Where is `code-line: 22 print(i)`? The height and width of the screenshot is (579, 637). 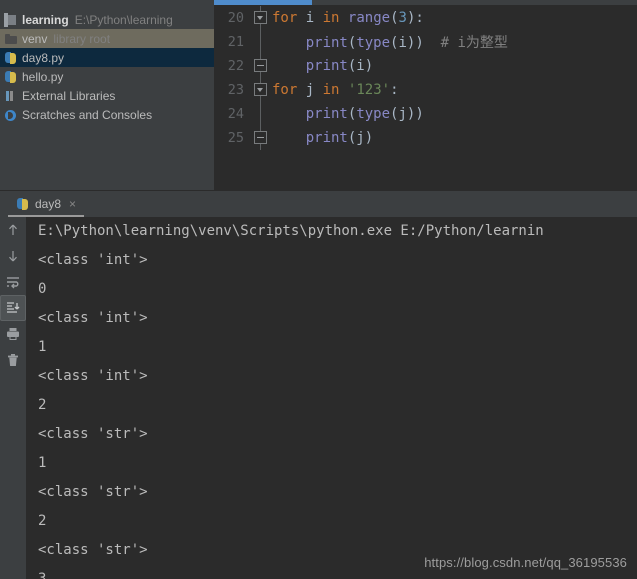 code-line: 22 print(i) is located at coordinates (425, 66).